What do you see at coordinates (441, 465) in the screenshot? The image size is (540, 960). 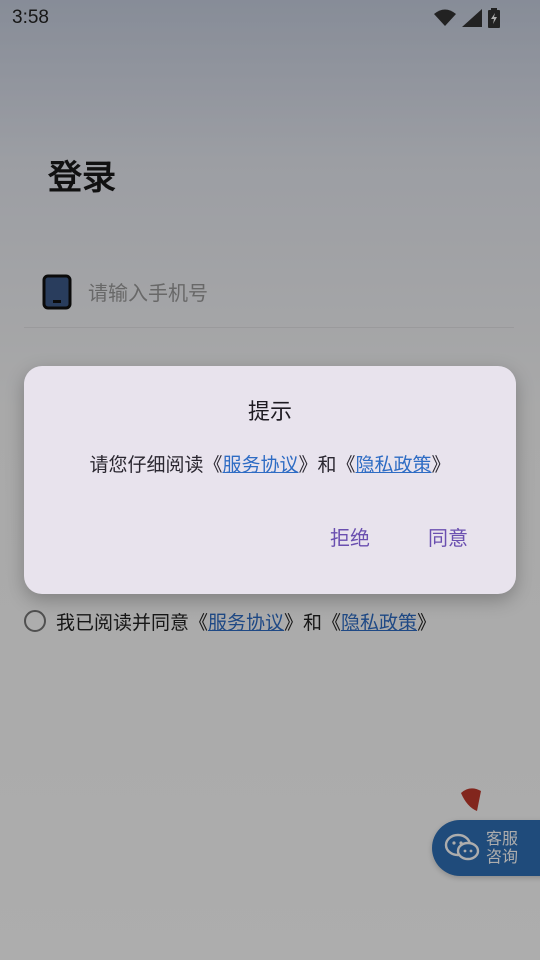 I see `dialog-message-suffix: 》` at bounding box center [441, 465].